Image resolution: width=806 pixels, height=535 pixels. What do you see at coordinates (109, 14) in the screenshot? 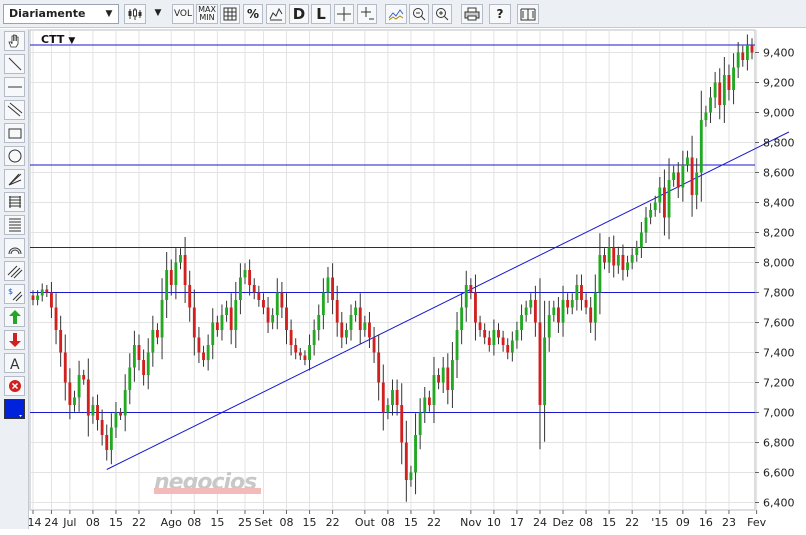
I see `chevron-down-icon: ▼` at bounding box center [109, 14].